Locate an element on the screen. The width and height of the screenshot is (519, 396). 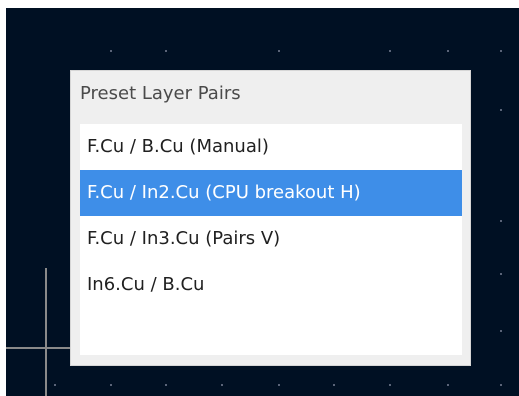
list-item-layer-pair-selected: F.Cu / In2.Cu (CPU breakout H) is located at coordinates (271, 193).